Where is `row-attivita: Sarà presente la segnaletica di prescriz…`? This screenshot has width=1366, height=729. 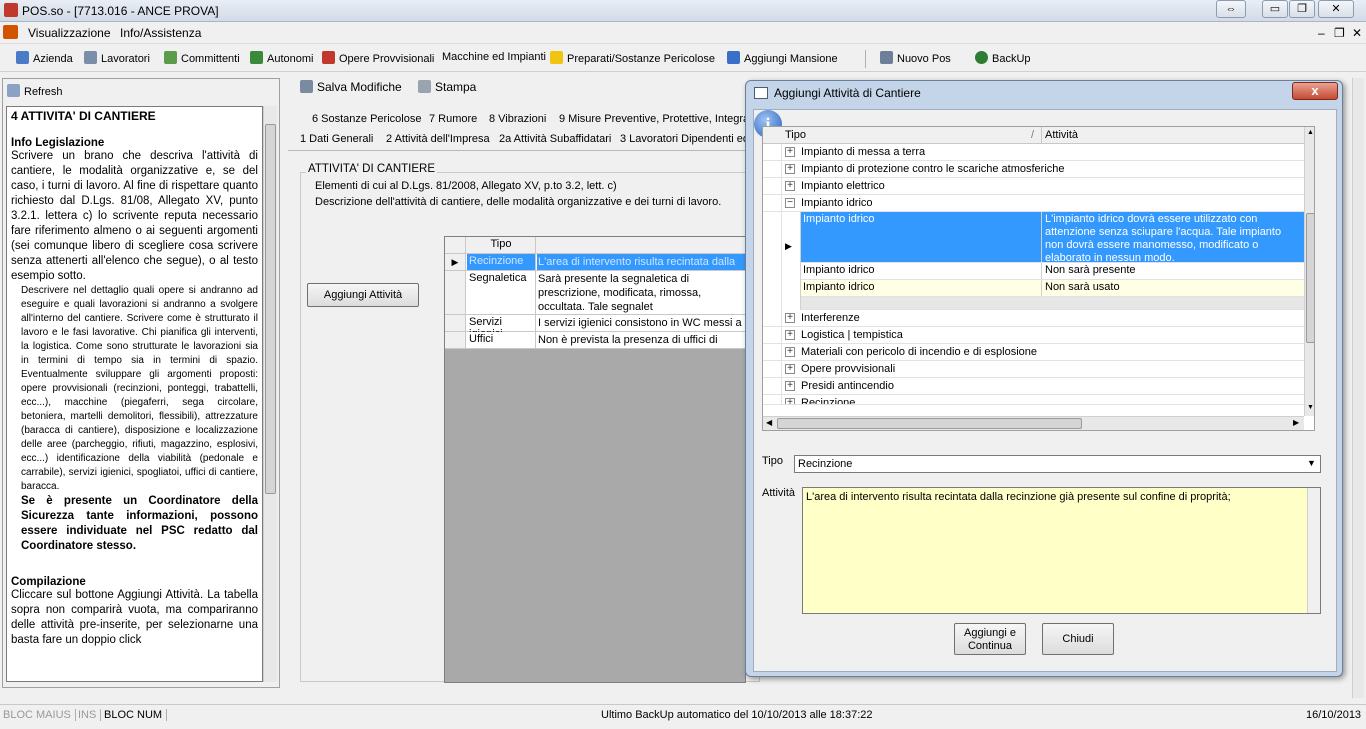 row-attivita: Sarà presente la segnaletica di prescriz… is located at coordinates (620, 293).